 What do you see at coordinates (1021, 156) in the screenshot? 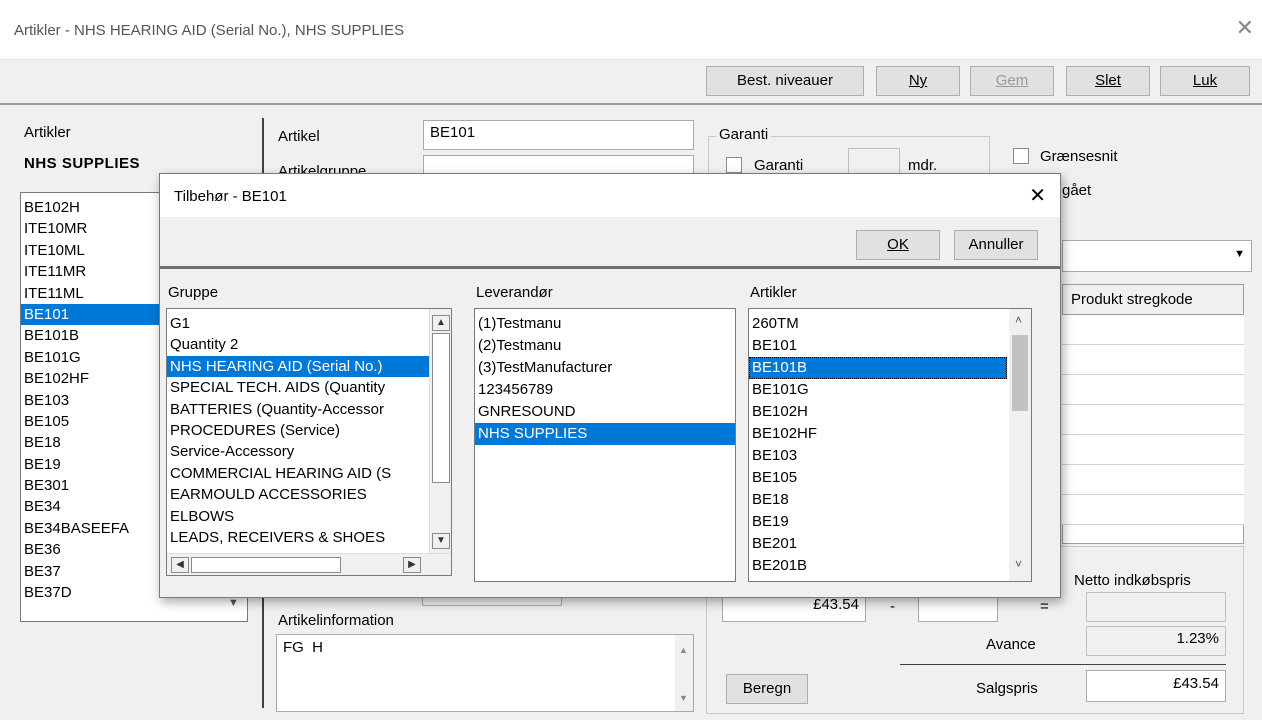
I see `graensesnit-checkbox` at bounding box center [1021, 156].